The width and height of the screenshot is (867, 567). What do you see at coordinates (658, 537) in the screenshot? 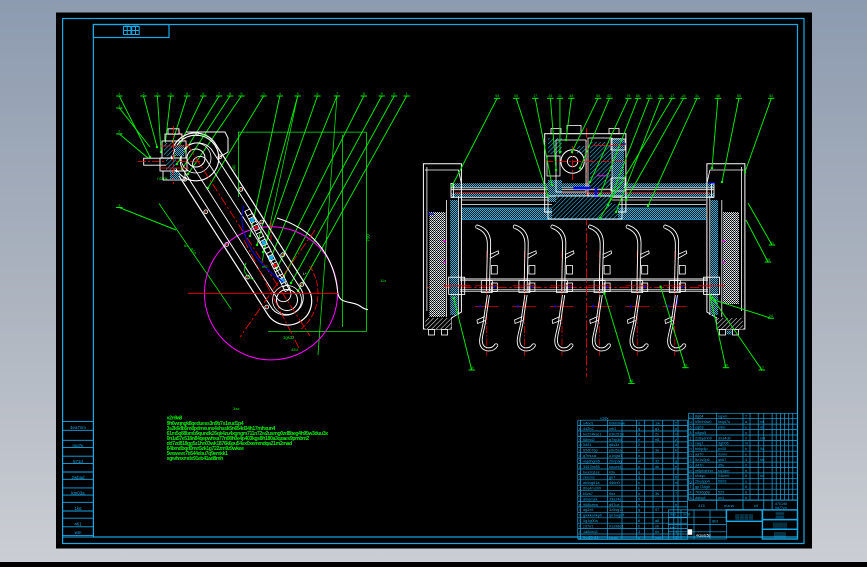
I see `svg-text: mw` at bounding box center [658, 537].